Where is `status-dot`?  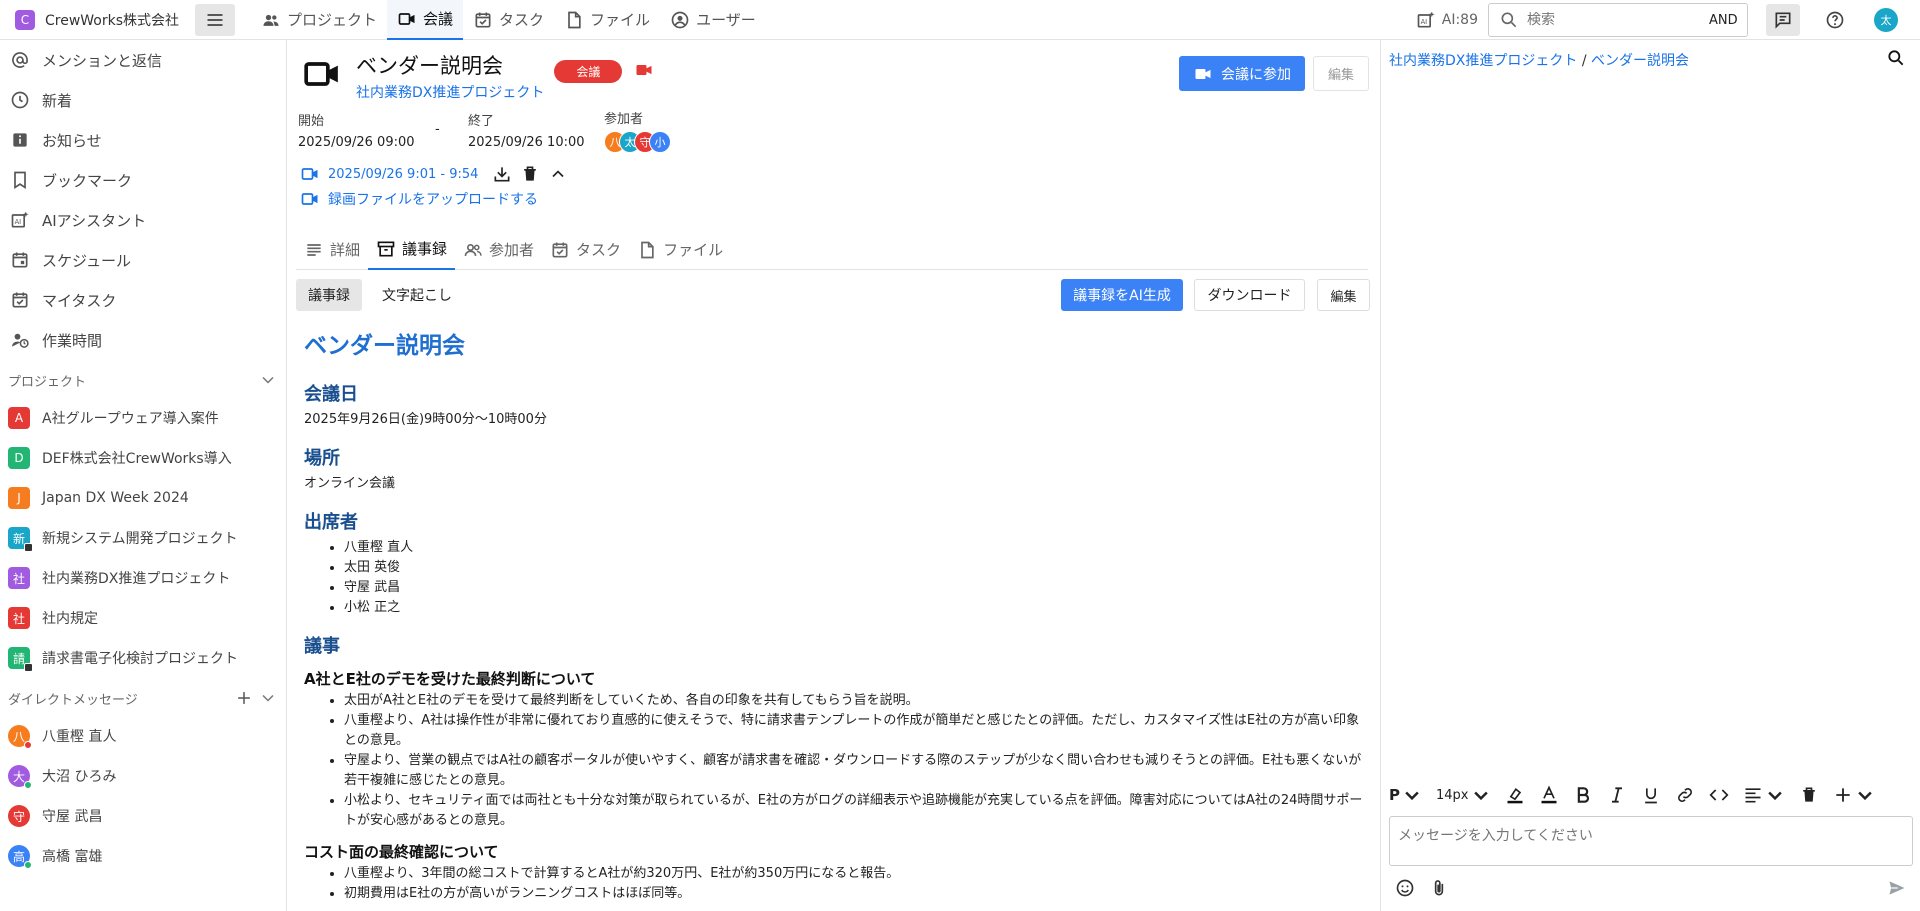 status-dot is located at coordinates (28, 865).